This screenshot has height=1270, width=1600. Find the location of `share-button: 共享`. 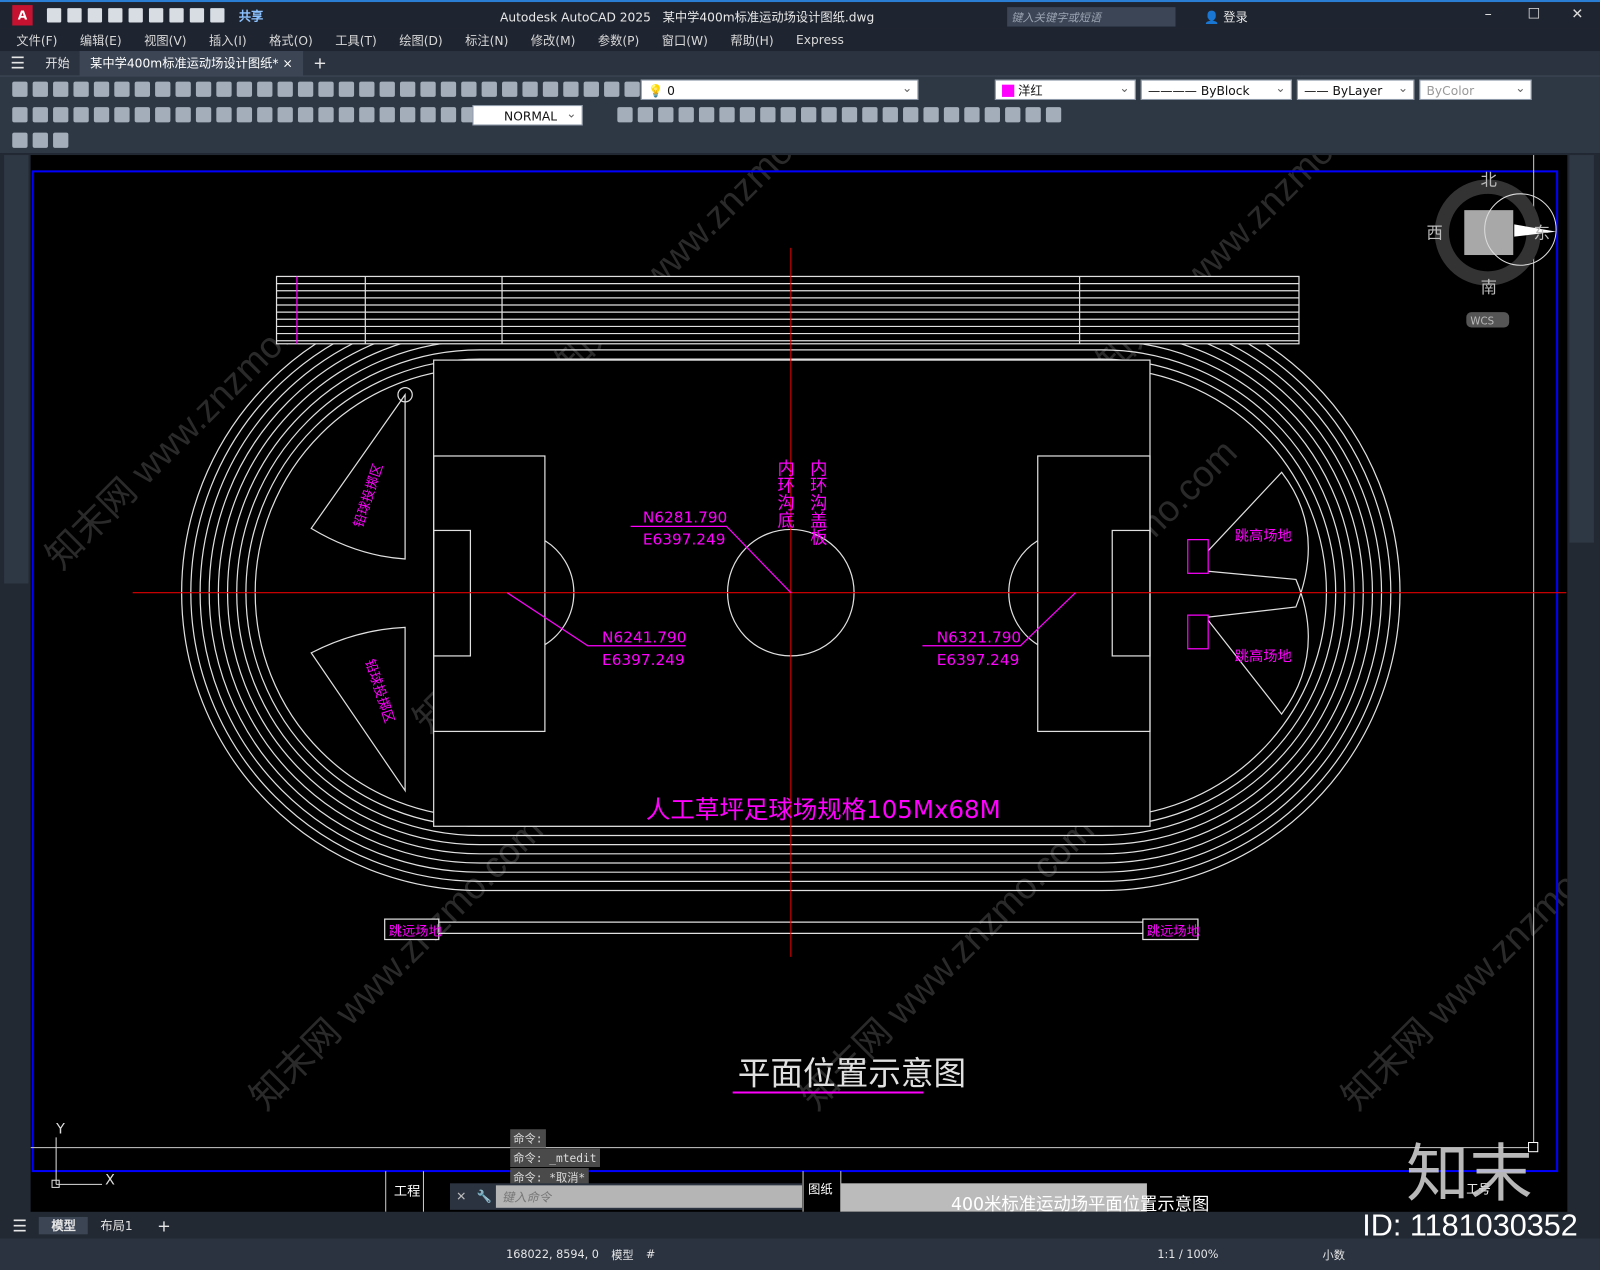

share-button: 共享 is located at coordinates (251, 15).